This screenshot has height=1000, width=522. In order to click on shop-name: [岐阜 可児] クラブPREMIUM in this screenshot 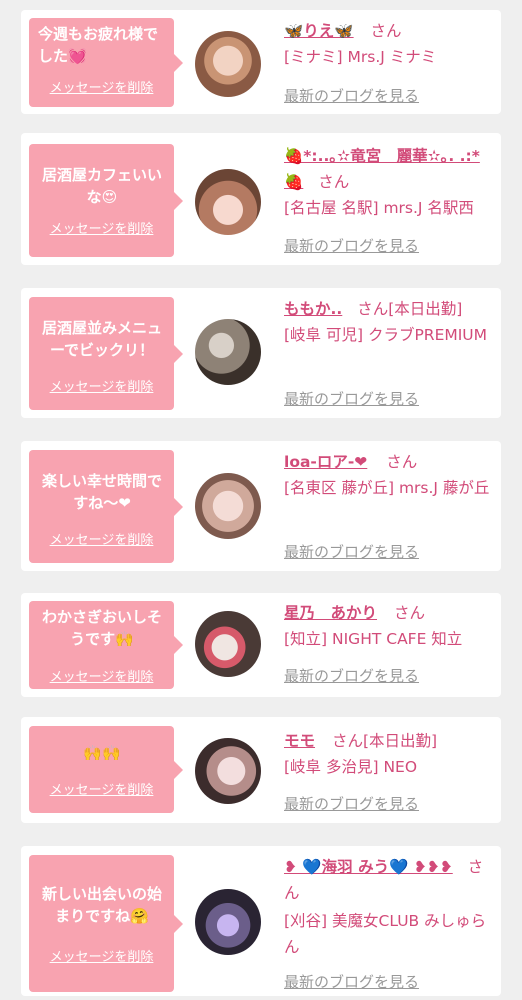, I will do `click(386, 335)`.